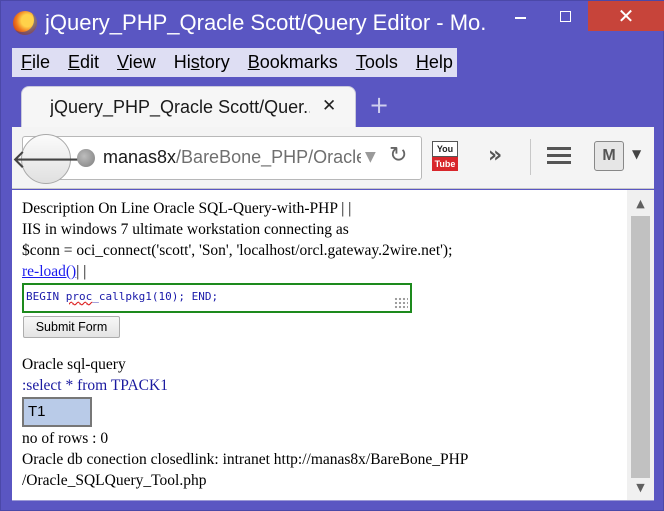  Describe the element at coordinates (377, 62) in the screenshot. I see `menu-tools: Tools` at that location.